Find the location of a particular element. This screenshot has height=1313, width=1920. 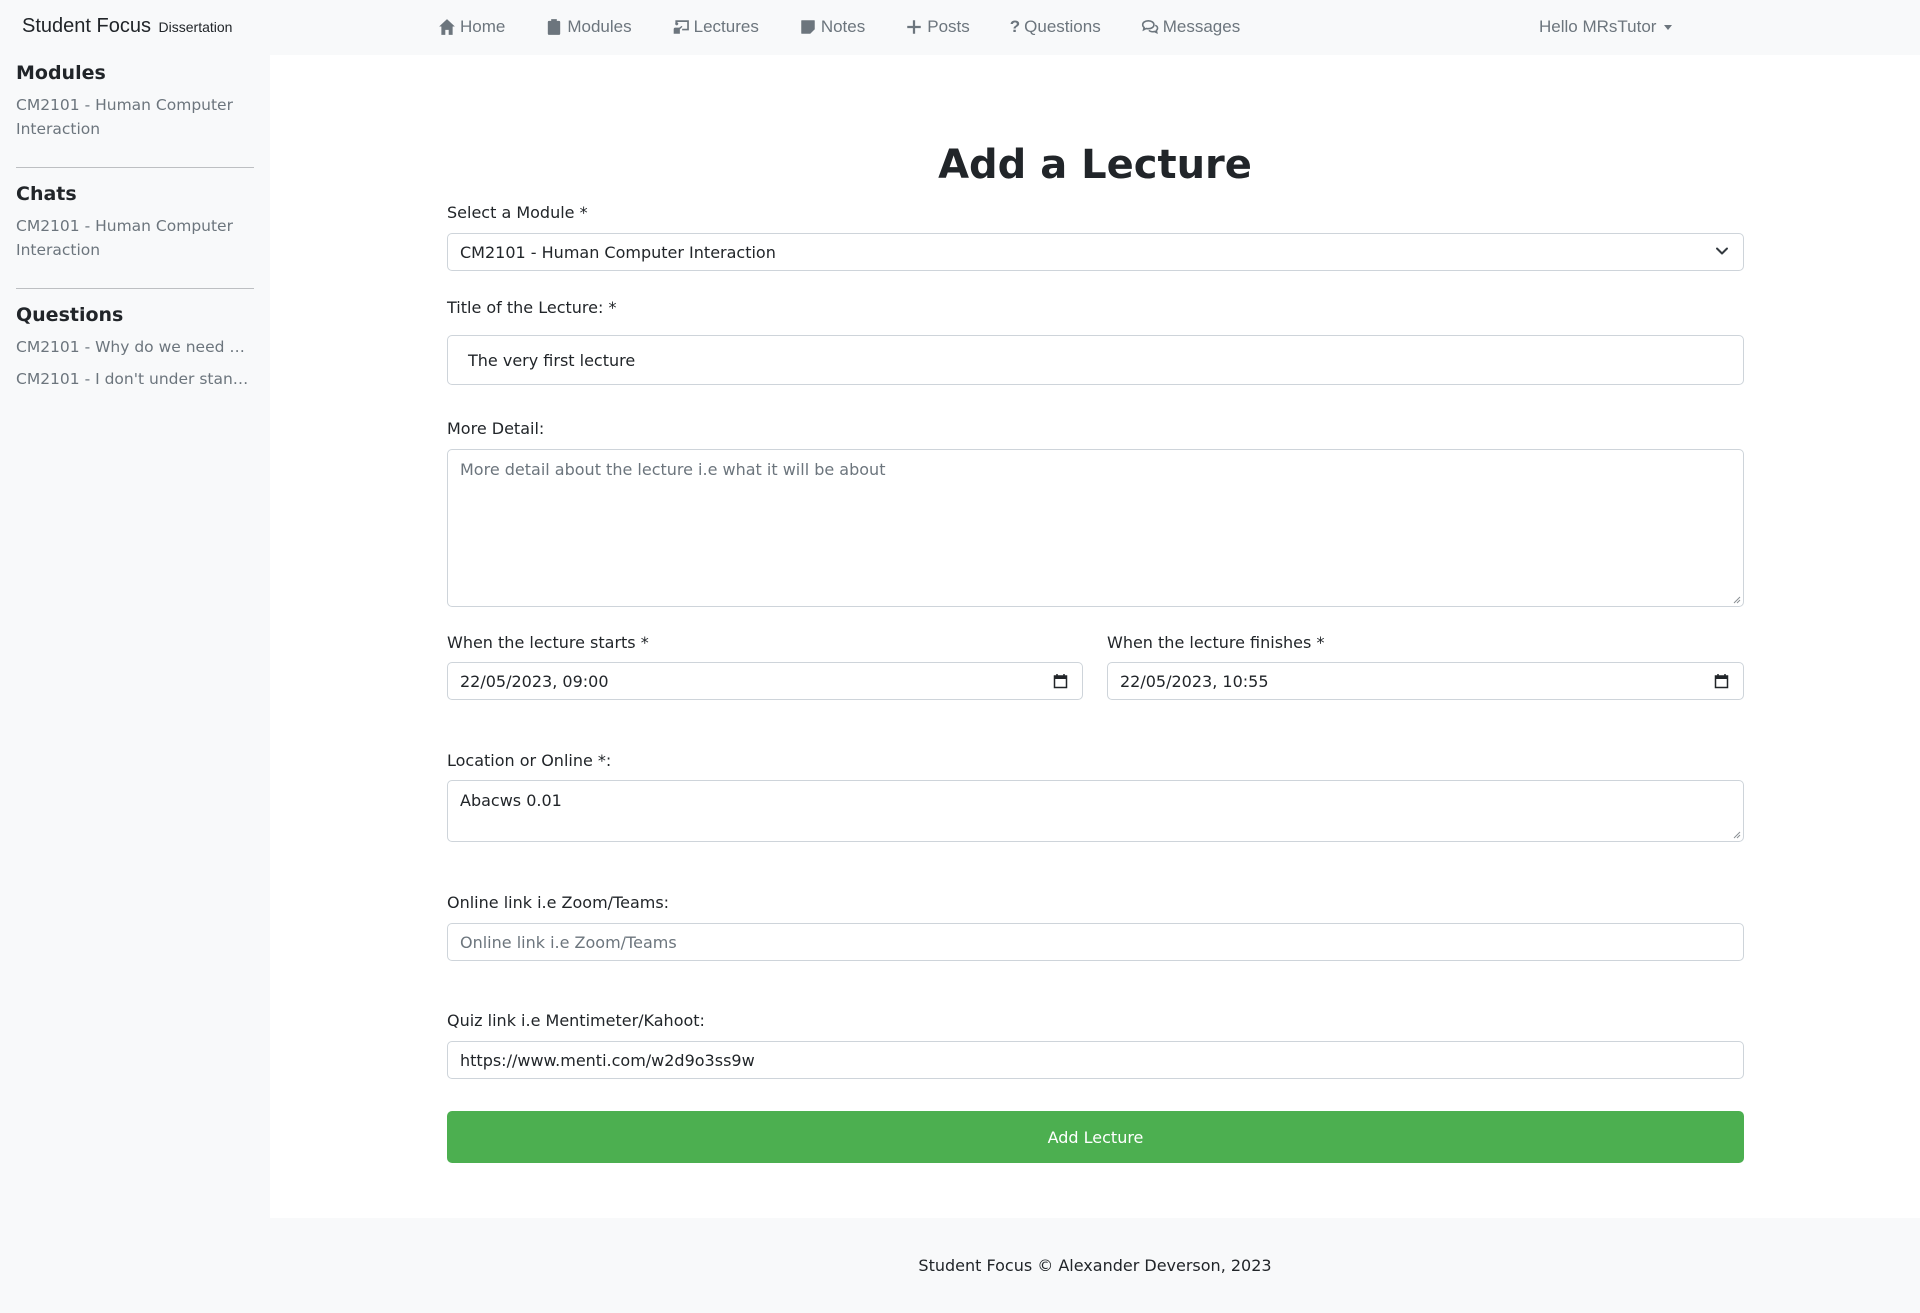

add-lecture-button: Add Lecture is located at coordinates (1095, 1137).